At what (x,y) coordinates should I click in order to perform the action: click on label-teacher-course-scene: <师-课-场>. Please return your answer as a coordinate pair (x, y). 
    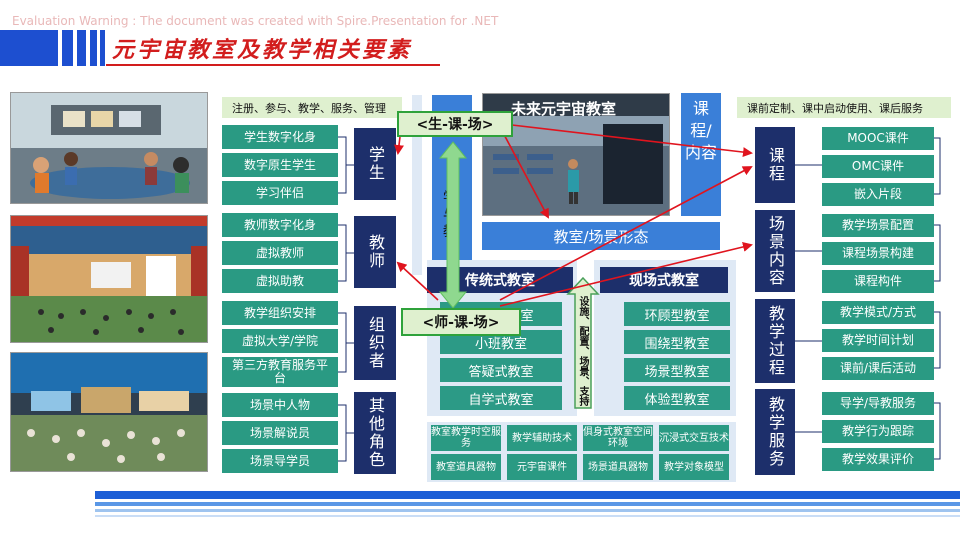
    Looking at the image, I should click on (461, 322).